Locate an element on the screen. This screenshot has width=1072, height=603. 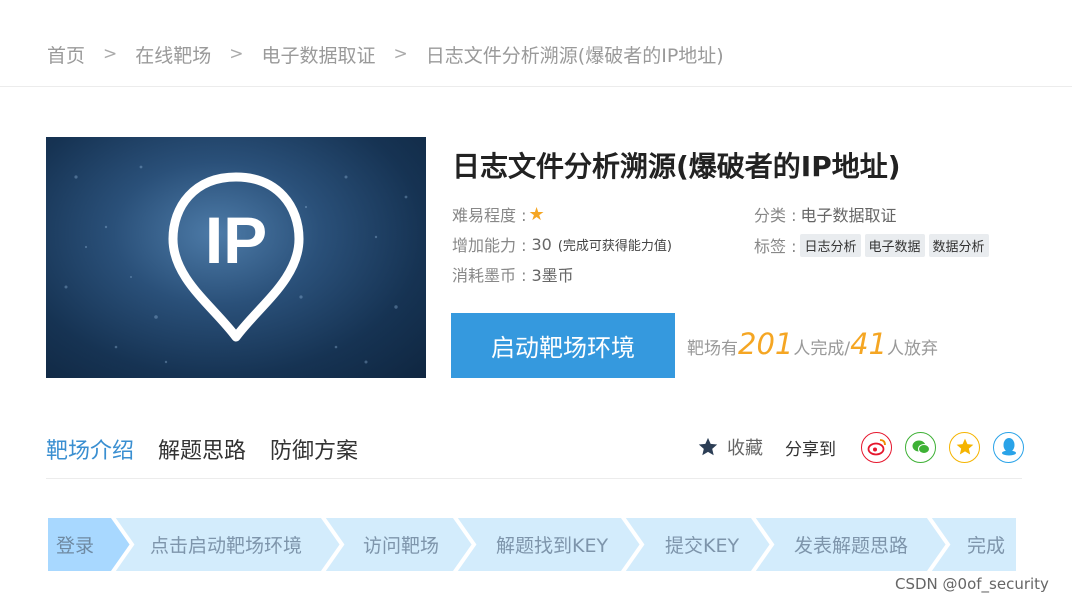
breadcrumb-current: 日志文件分析溯源(爆破者的IP地址) is located at coordinates (574, 55).